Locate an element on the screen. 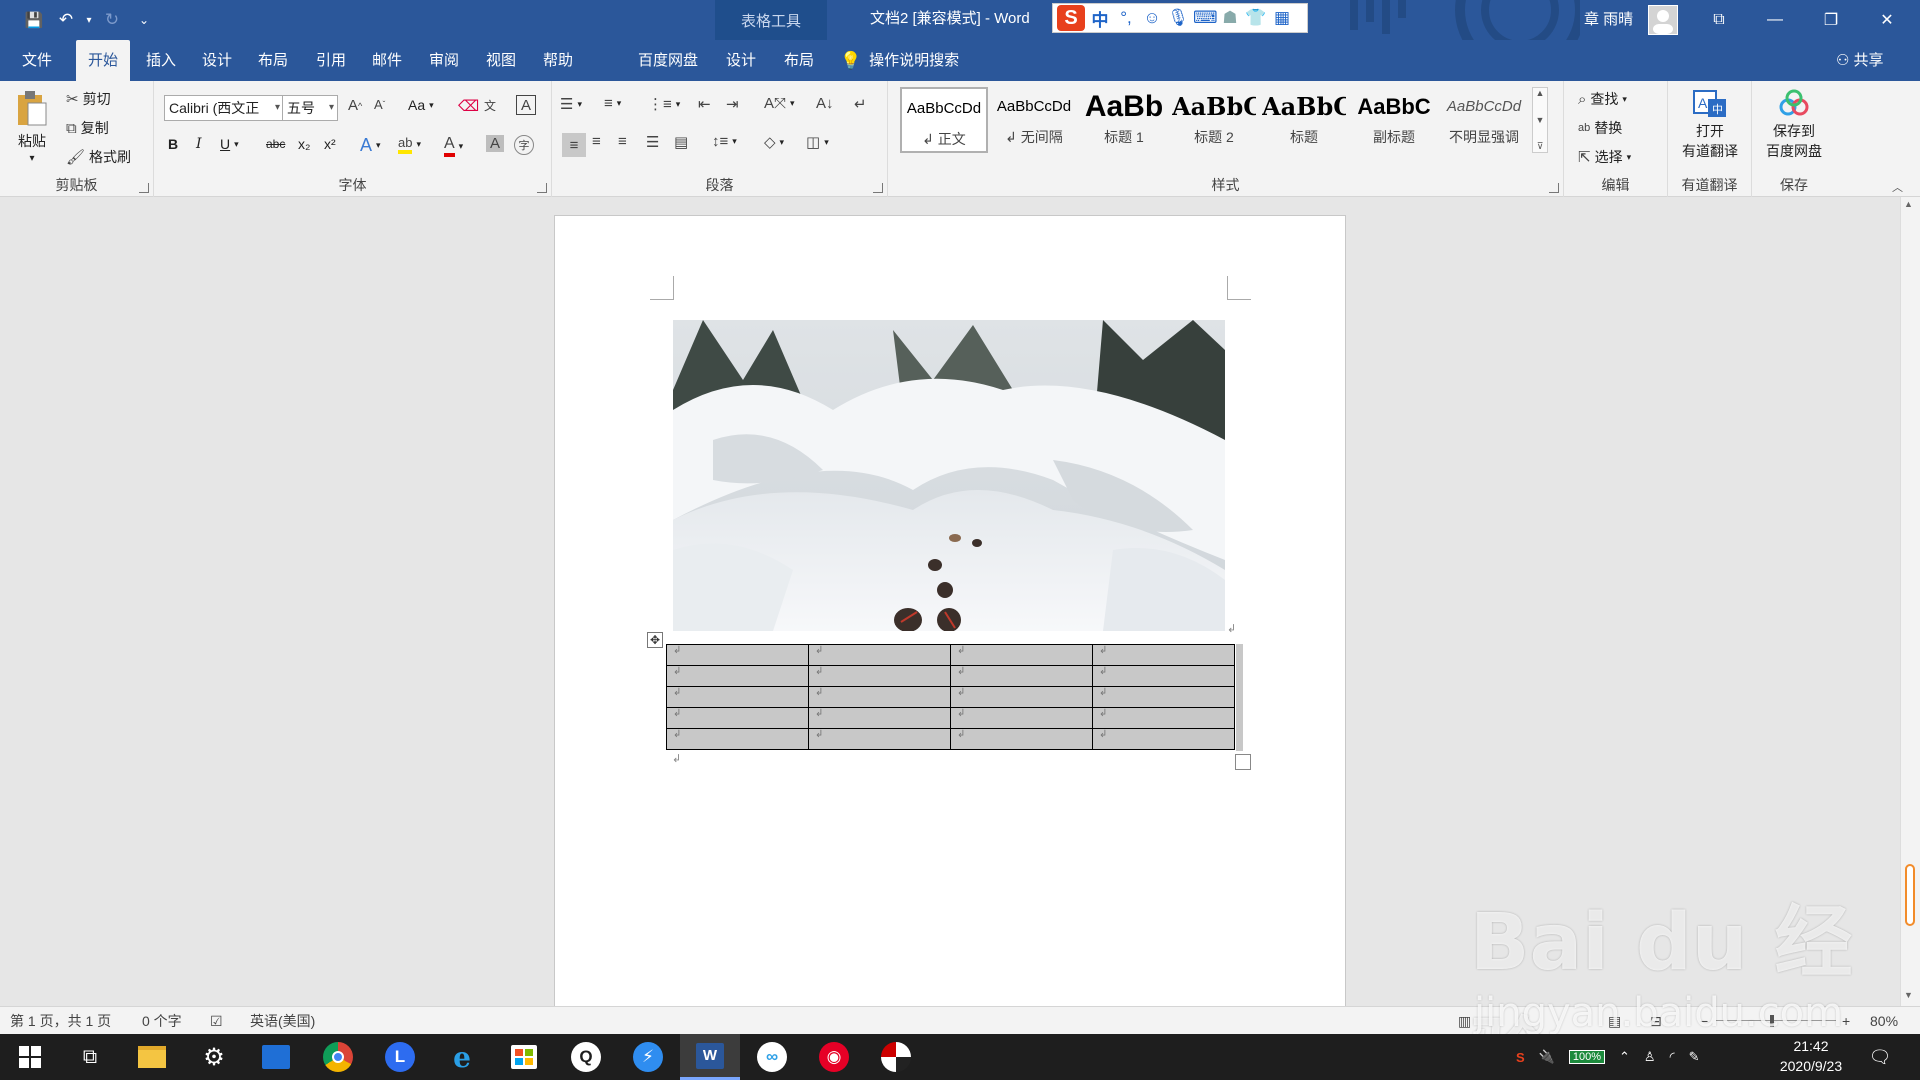 The height and width of the screenshot is (1080, 1920). numbering-button: ≡ ▾ is located at coordinates (612, 103).